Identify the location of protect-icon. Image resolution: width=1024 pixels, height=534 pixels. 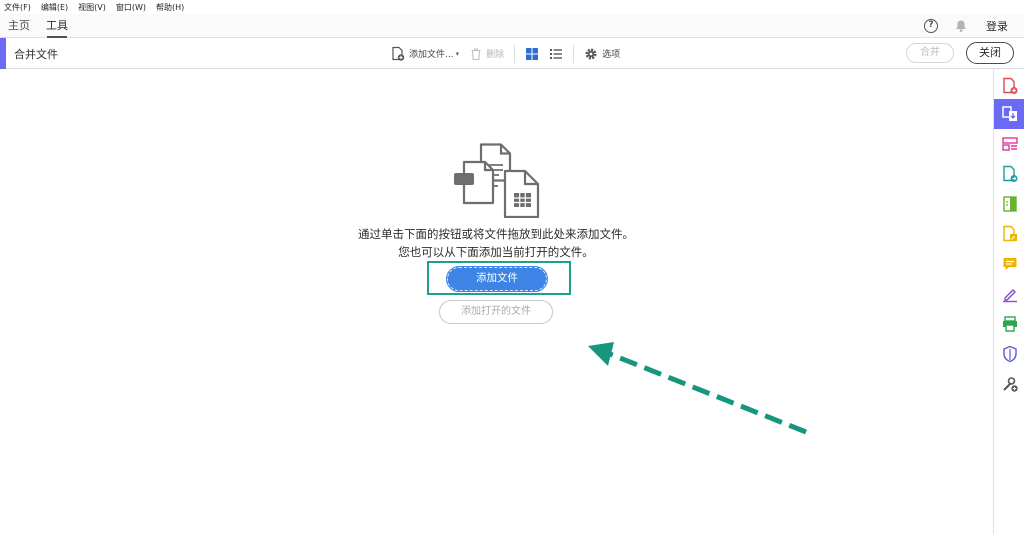
(1009, 354).